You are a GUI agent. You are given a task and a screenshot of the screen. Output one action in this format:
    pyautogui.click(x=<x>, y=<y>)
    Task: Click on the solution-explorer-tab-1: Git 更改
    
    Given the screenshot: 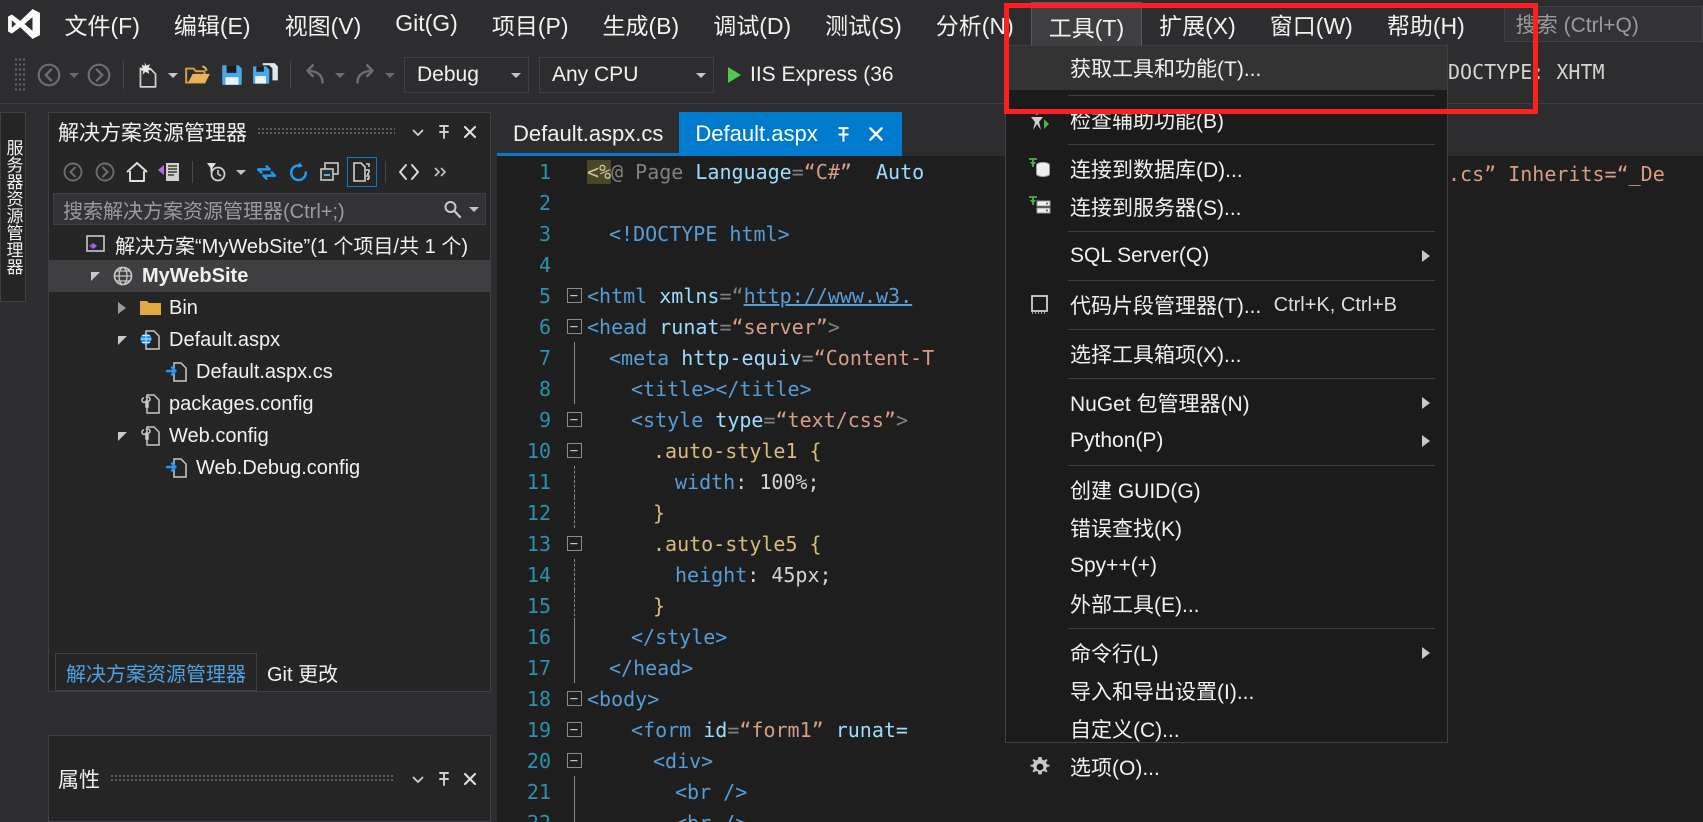 What is the action you would take?
    pyautogui.click(x=302, y=672)
    